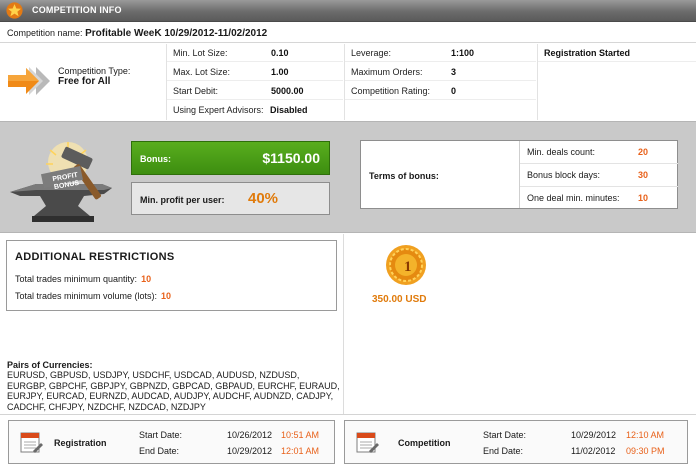 The width and height of the screenshot is (696, 468). I want to click on registration-title: Registration, so click(80, 443).